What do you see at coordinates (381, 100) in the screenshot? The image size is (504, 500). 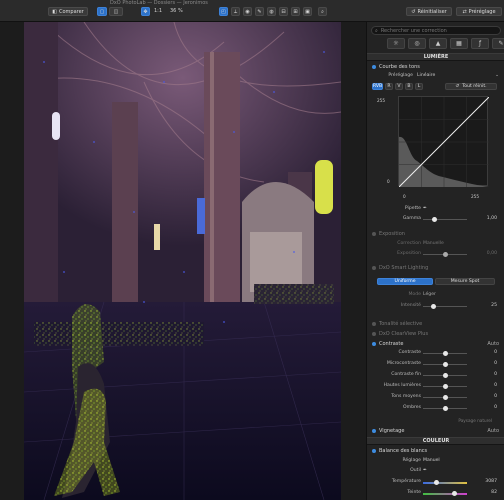 I see `curve-top-value: 255` at bounding box center [381, 100].